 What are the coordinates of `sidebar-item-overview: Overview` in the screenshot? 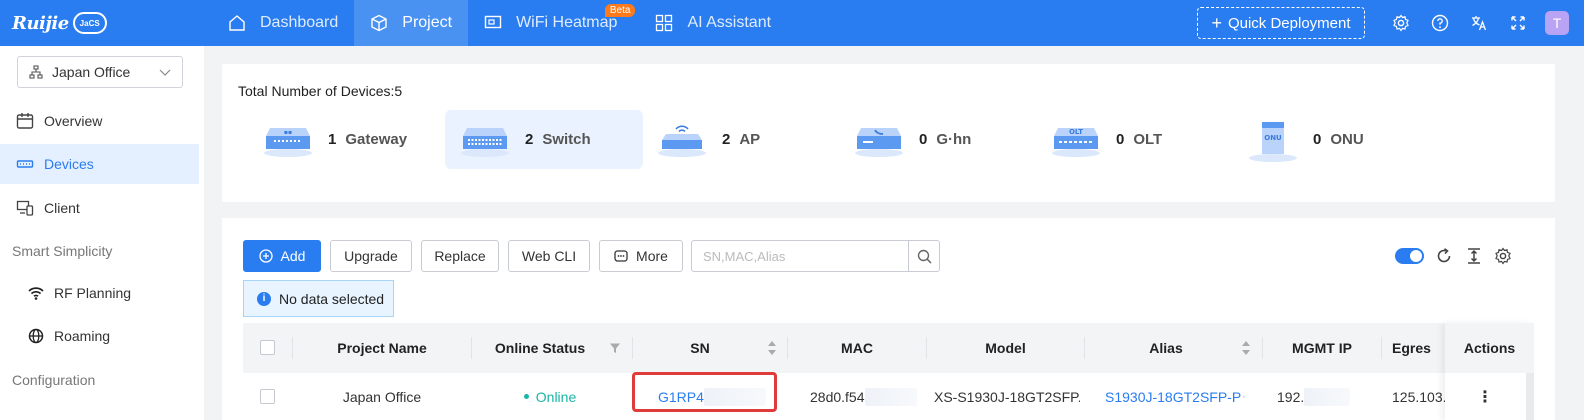 It's located at (99, 121).